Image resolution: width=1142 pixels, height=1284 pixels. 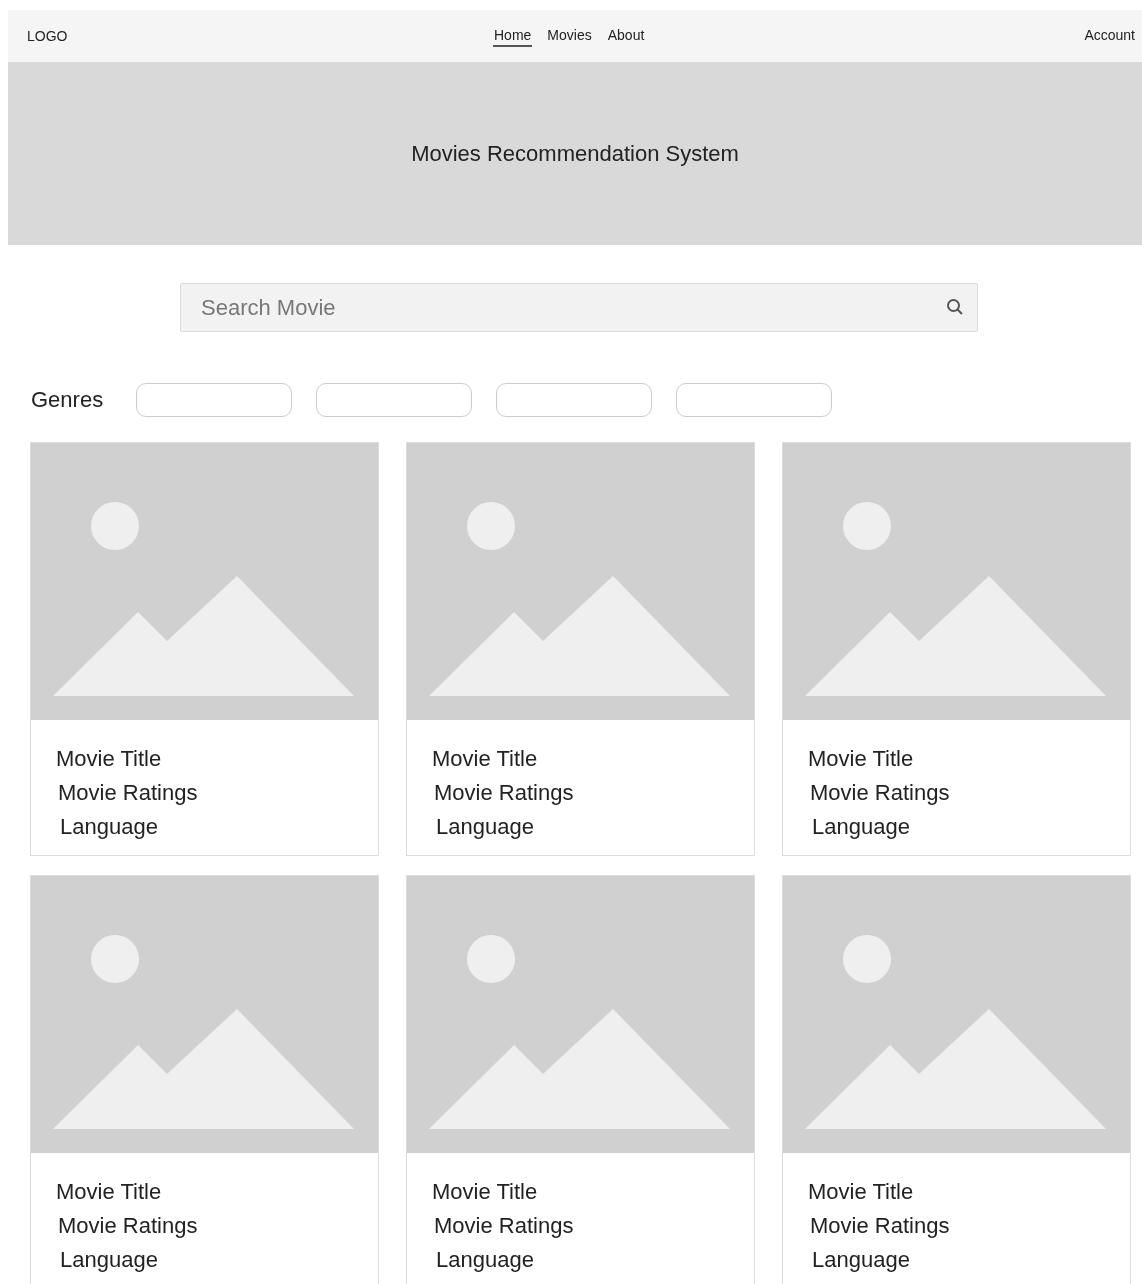 I want to click on search-icon, so click(x=955, y=307).